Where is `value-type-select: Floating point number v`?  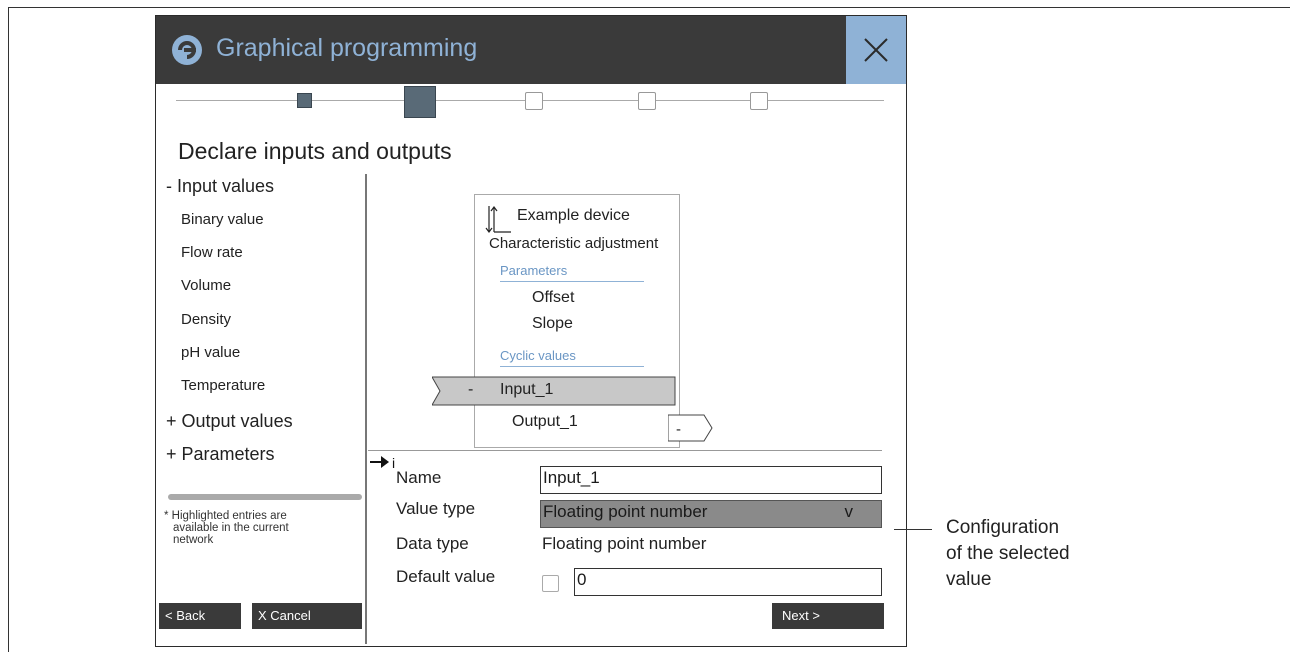
value-type-select: Floating point number v is located at coordinates (711, 514).